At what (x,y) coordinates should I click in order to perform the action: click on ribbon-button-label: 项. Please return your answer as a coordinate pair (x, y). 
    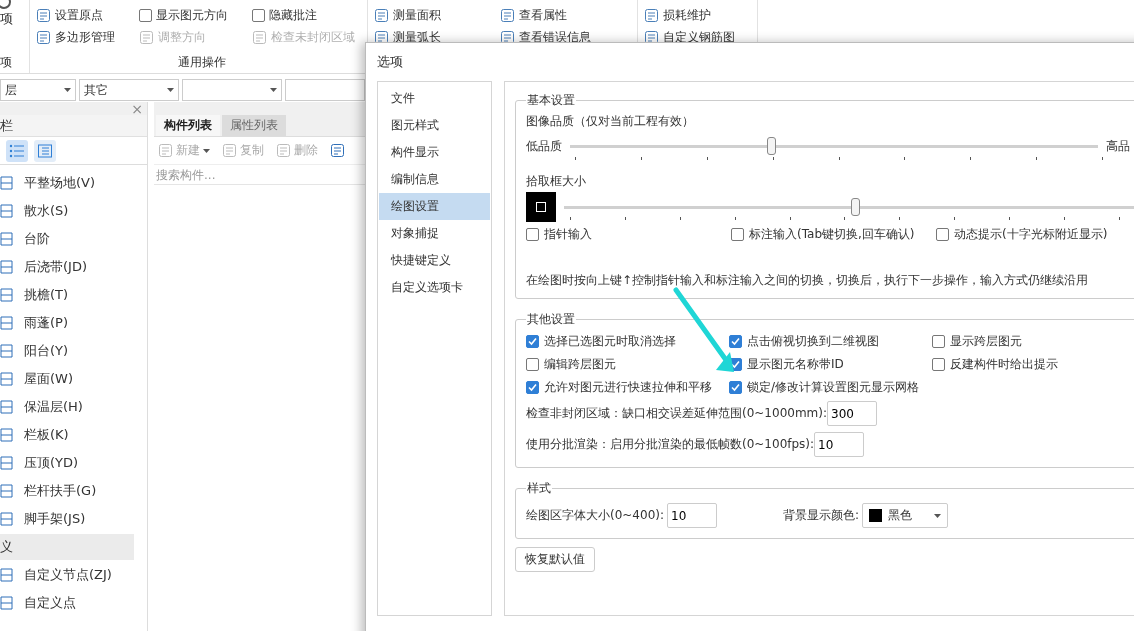
    Looking at the image, I should click on (14, 19).